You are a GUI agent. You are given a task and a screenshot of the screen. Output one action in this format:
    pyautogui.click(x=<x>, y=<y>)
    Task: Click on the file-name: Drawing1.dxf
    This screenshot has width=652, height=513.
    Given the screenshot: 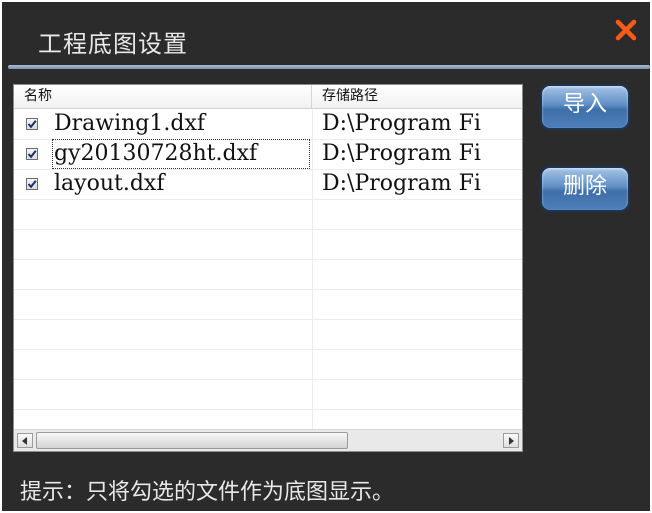 What is the action you would take?
    pyautogui.click(x=130, y=123)
    